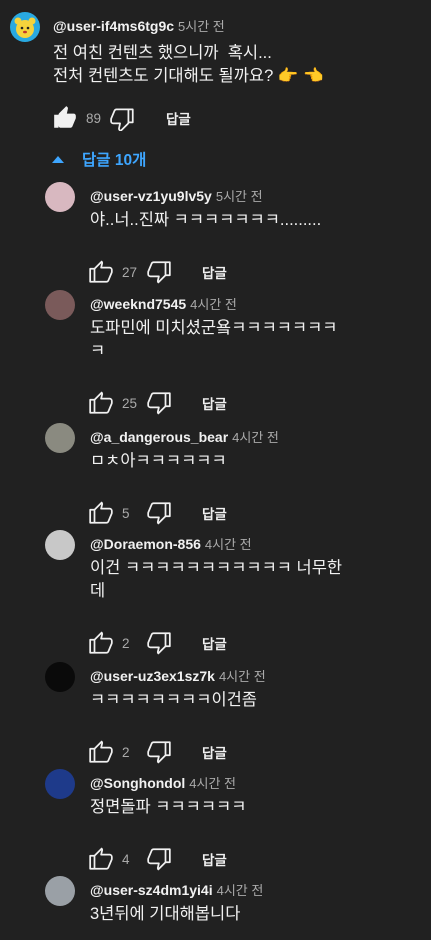 This screenshot has height=940, width=431. Describe the element at coordinates (216, 579) in the screenshot. I see `comment-text: 이건 ㅋㅋㅋㅋㅋㅋㅋㅋㅋㅋㅋ 너무한 데` at that location.